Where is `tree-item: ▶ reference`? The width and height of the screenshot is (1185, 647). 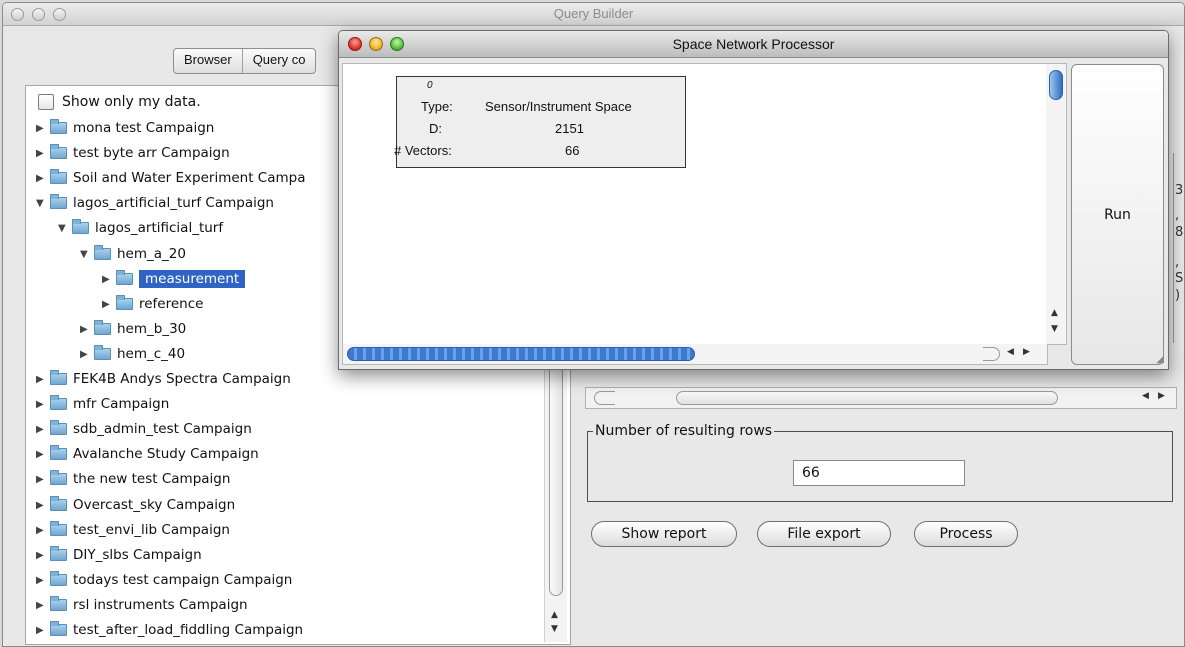 tree-item: ▶ reference is located at coordinates (152, 304).